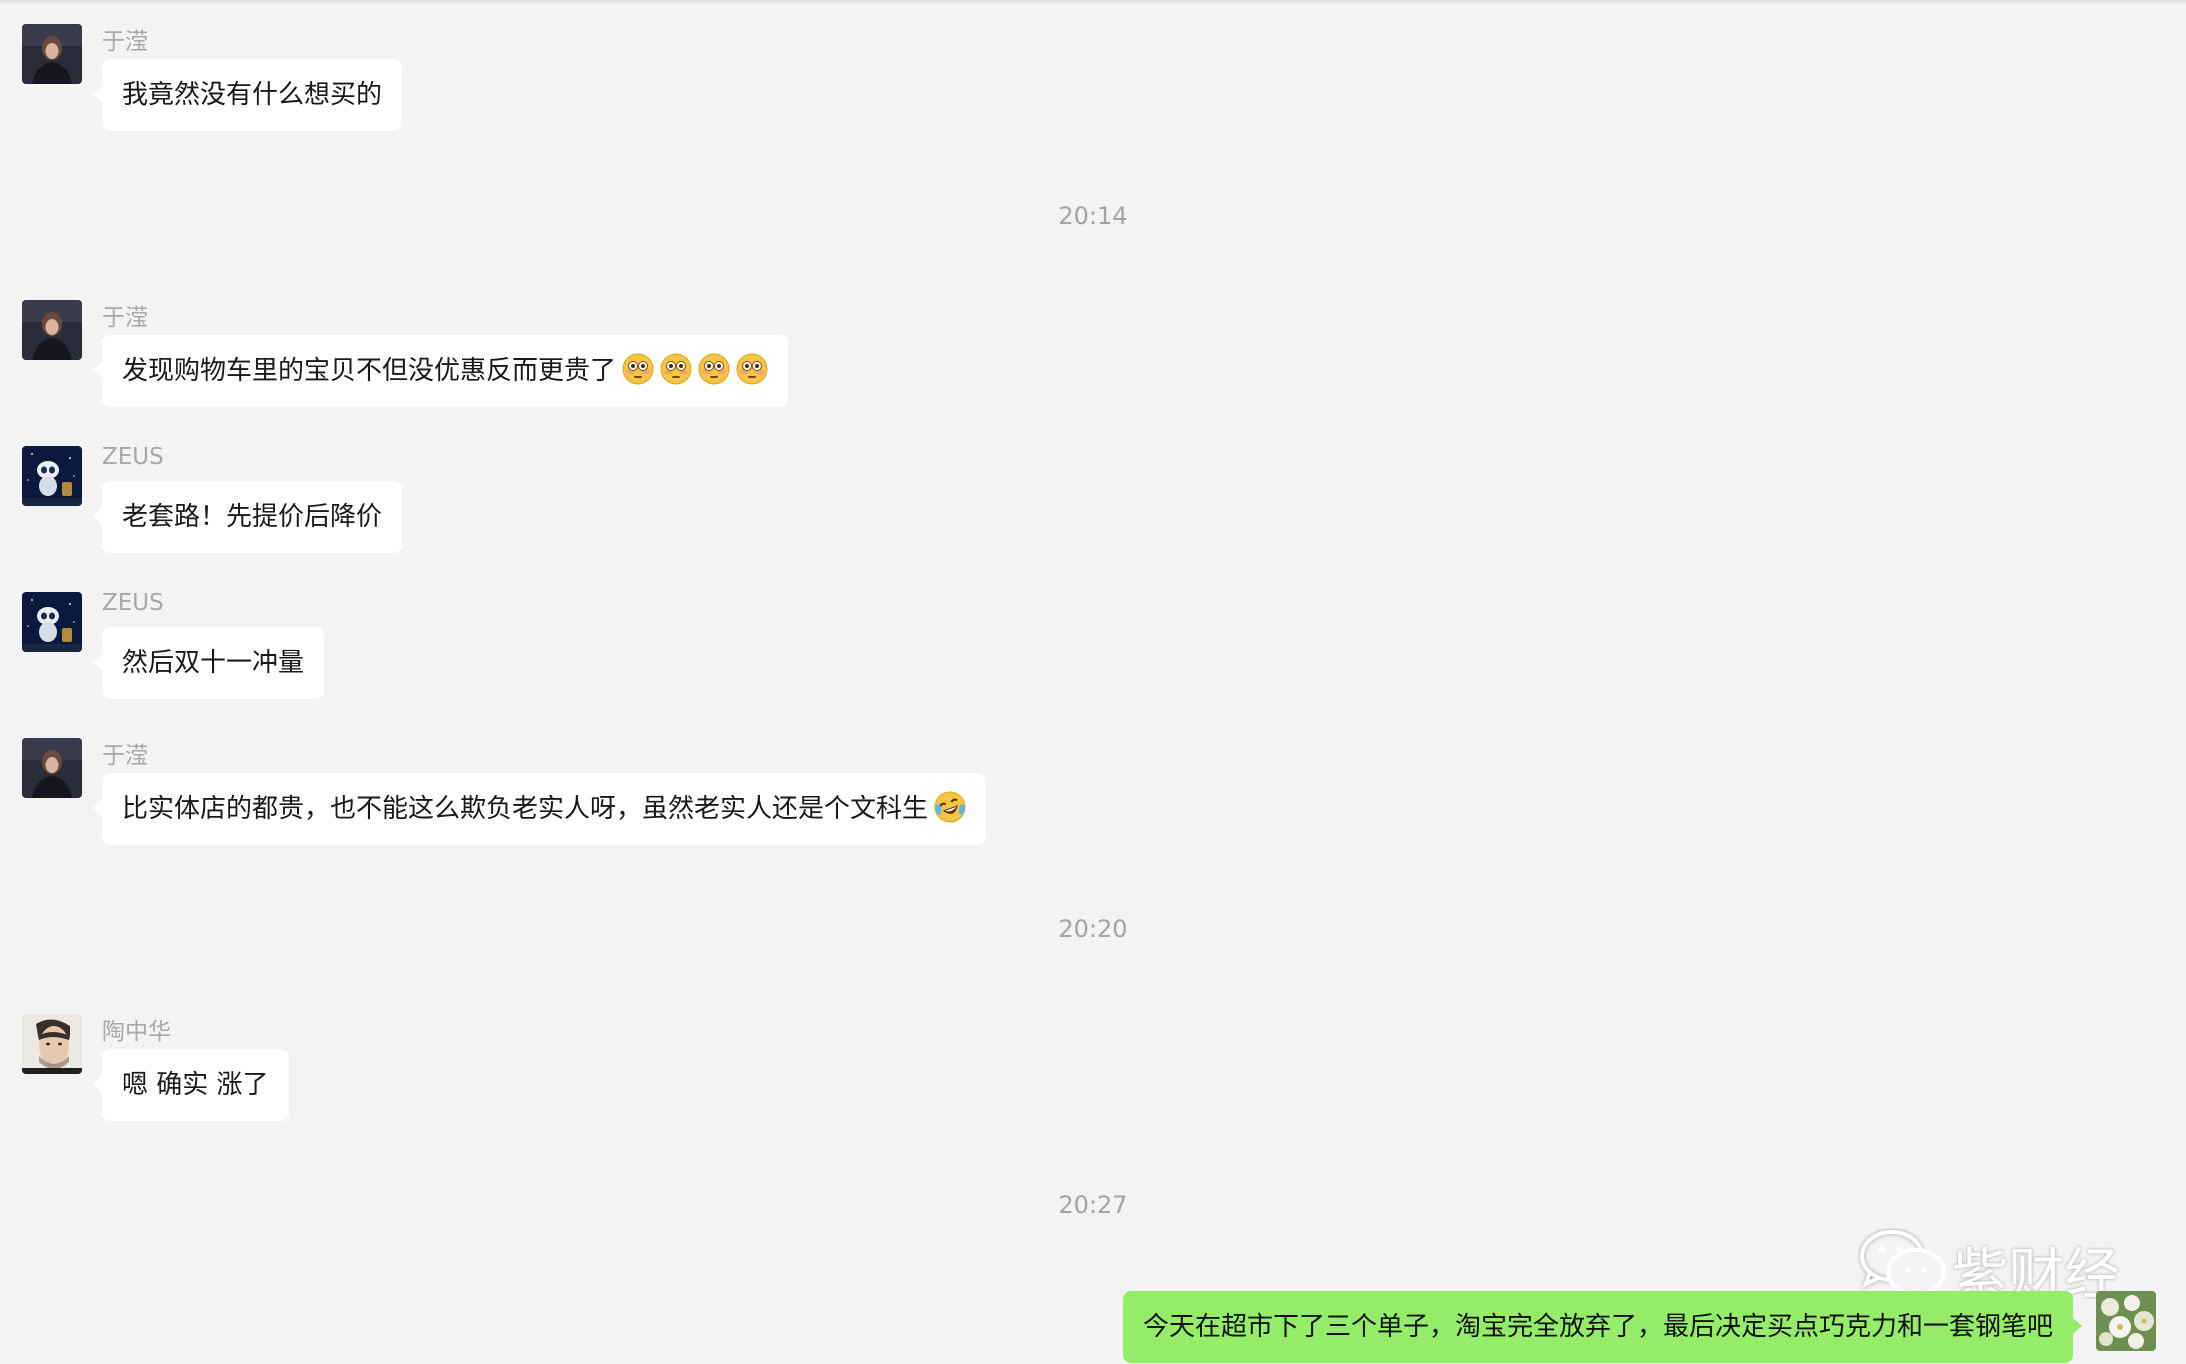 This screenshot has width=2186, height=1364. What do you see at coordinates (1093, 1205) in the screenshot?
I see `timestamp-divider: 20:27` at bounding box center [1093, 1205].